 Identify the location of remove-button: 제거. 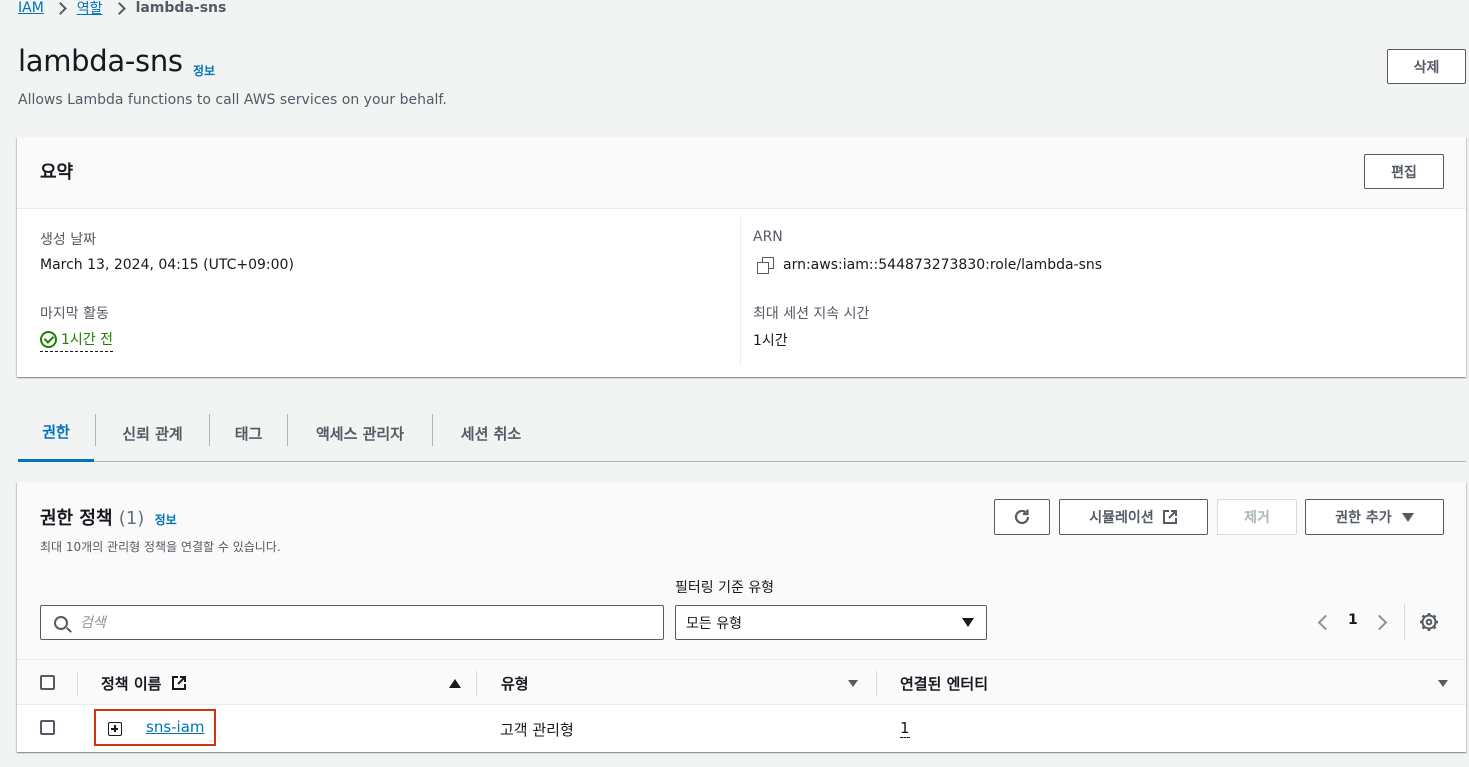
(1257, 517).